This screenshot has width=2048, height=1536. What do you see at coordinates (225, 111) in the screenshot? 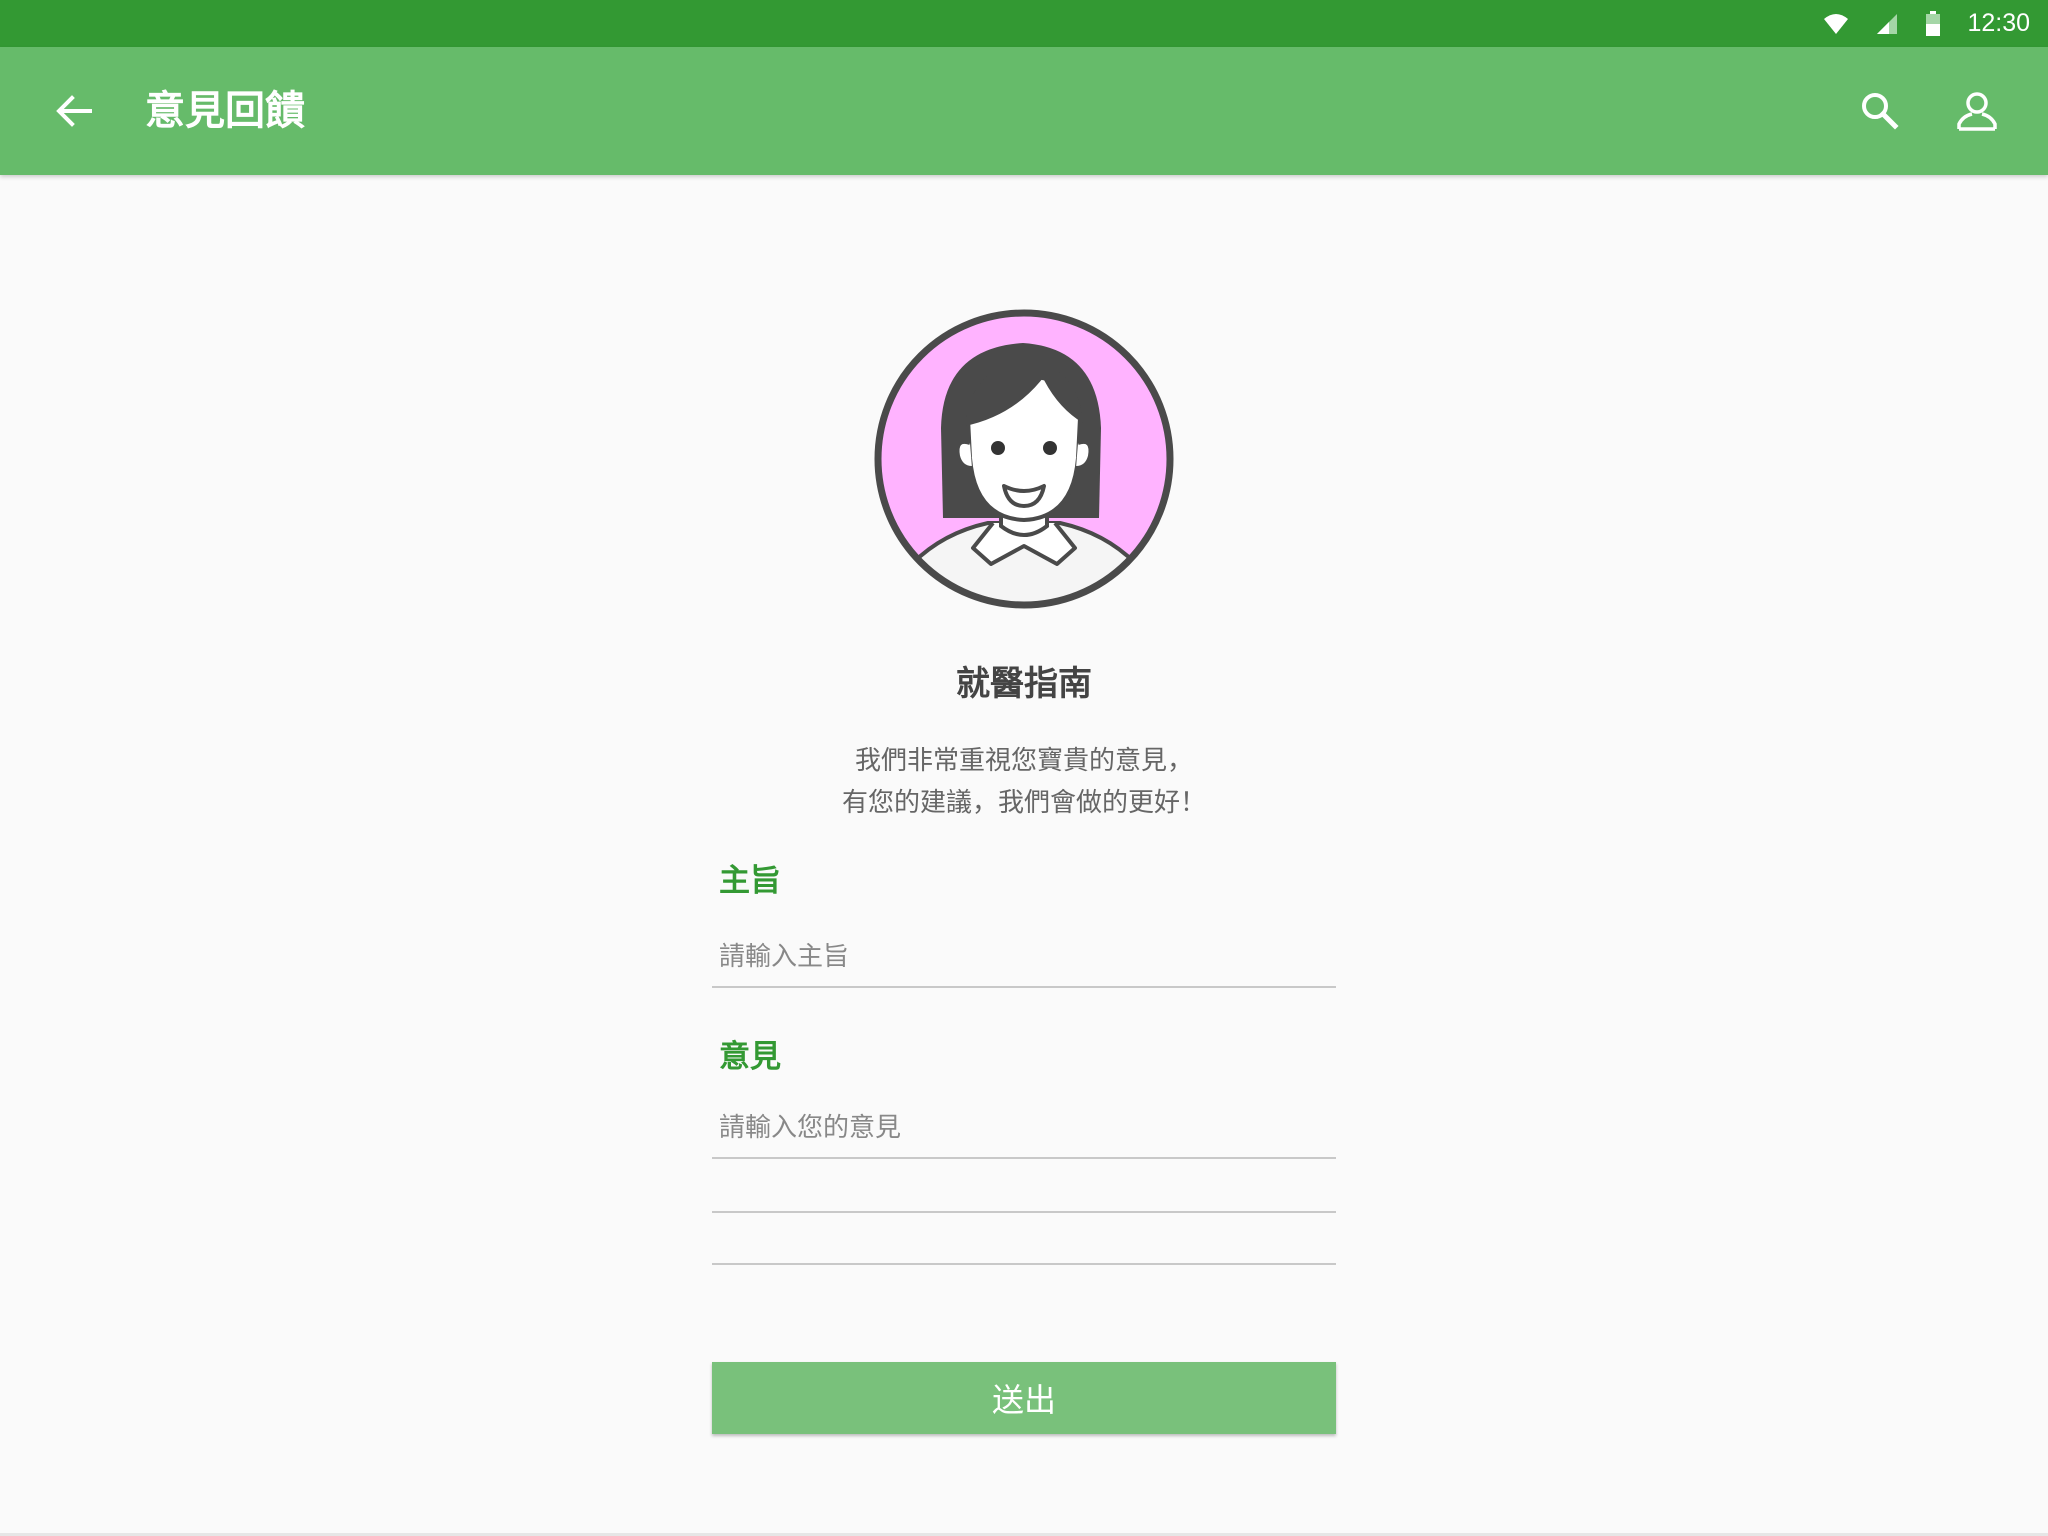
I see `page-title: 意見回饋` at bounding box center [225, 111].